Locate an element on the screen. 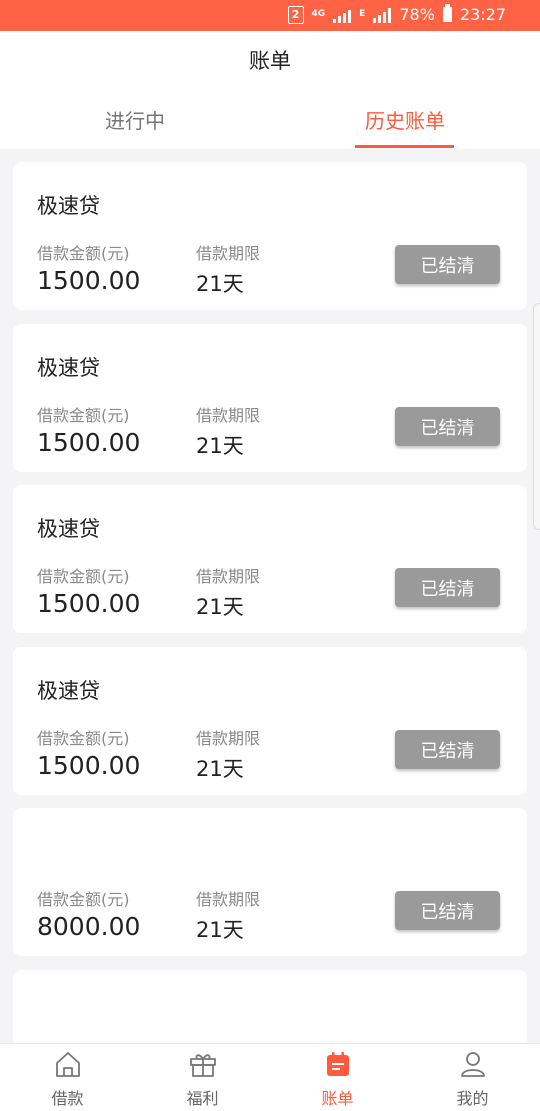  bill-icon is located at coordinates (337, 1064).